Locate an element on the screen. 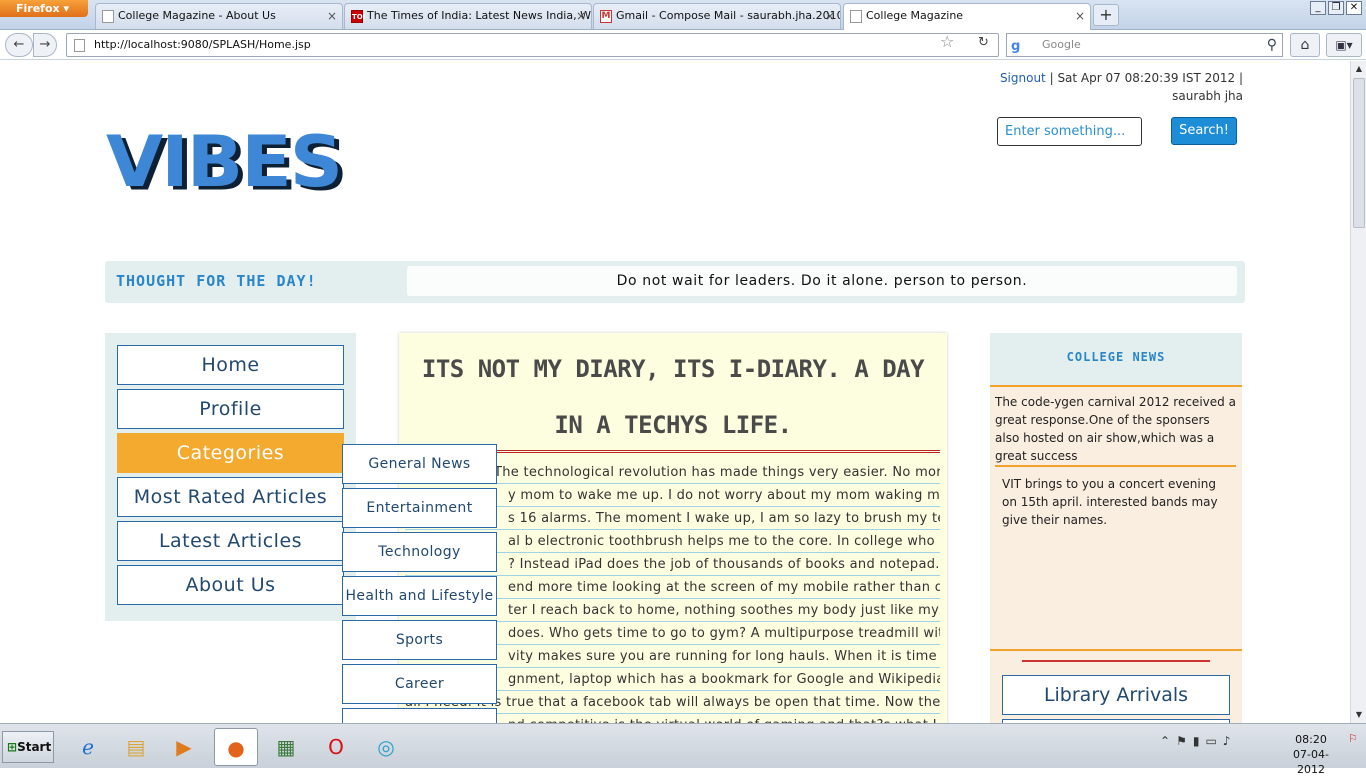 Image resolution: width=1366 pixels, height=777 pixels. battery-icon: ▮ is located at coordinates (1199, 741).